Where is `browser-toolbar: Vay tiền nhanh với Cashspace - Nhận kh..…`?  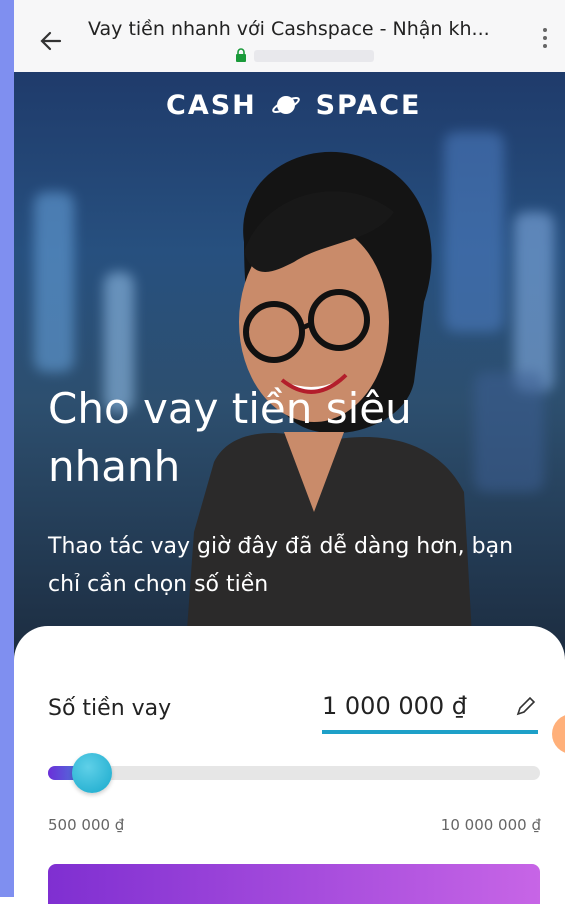
browser-toolbar: Vay tiền nhanh với Cashspace - Nhận kh..… is located at coordinates (289, 36).